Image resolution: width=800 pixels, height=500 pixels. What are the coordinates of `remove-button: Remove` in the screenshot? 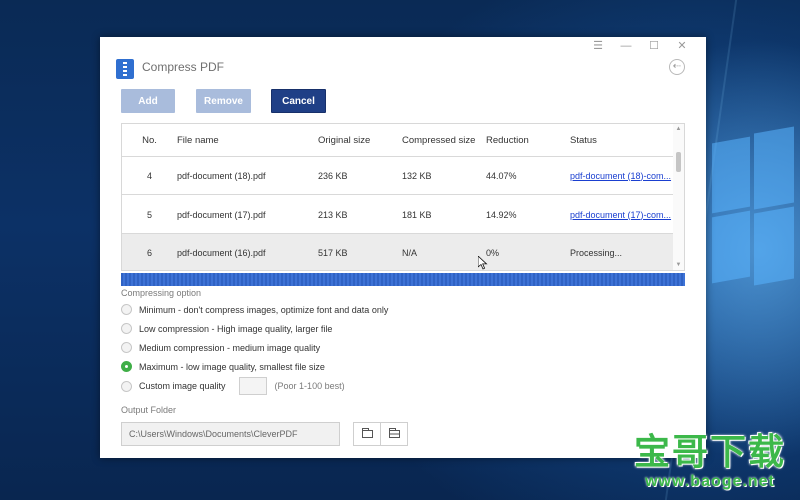 It's located at (223, 101).